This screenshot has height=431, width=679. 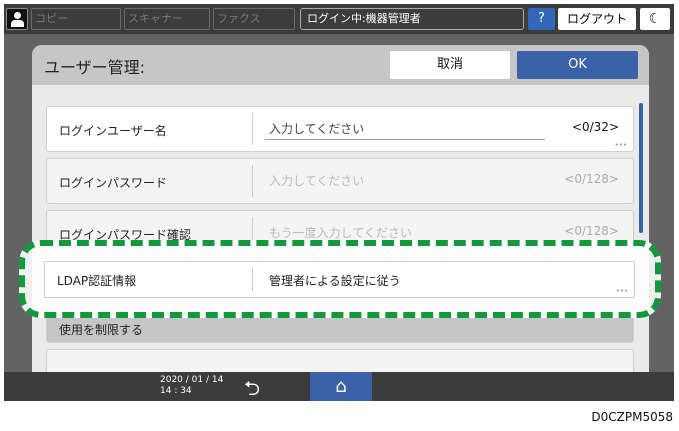 I want to click on top-bar: コピー スキャナー ファクス ログイン中:機器管理者 ? ログアウト ☾, so click(x=339, y=19).